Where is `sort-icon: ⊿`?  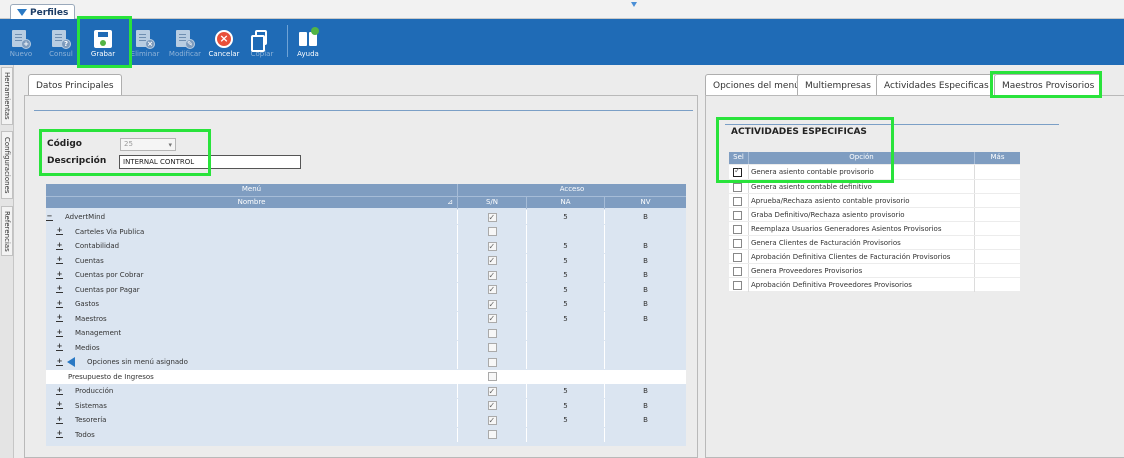 sort-icon: ⊿ is located at coordinates (450, 202).